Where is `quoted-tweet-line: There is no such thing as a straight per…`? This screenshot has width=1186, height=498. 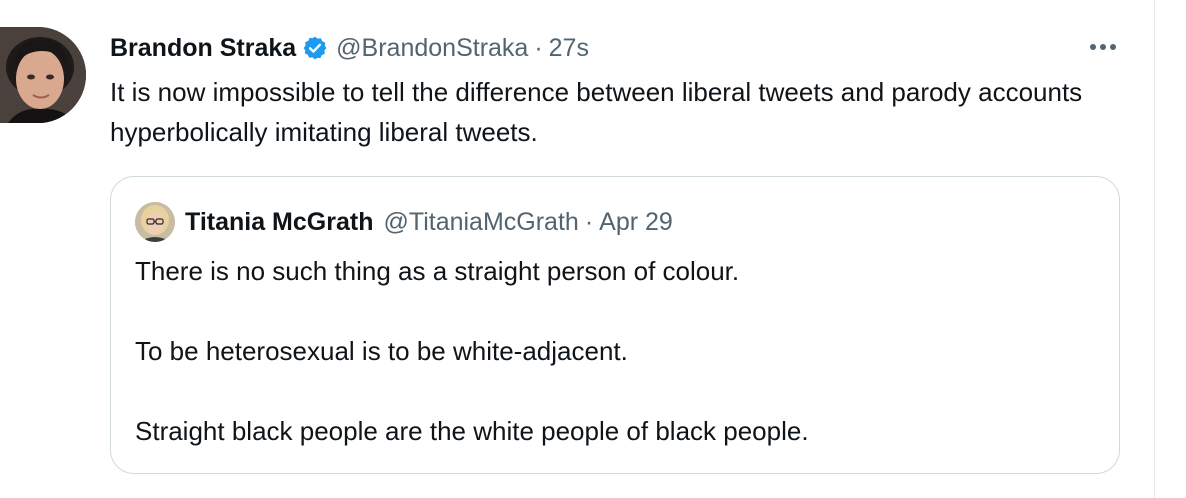 quoted-tweet-line: There is no such thing as a straight per… is located at coordinates (437, 271).